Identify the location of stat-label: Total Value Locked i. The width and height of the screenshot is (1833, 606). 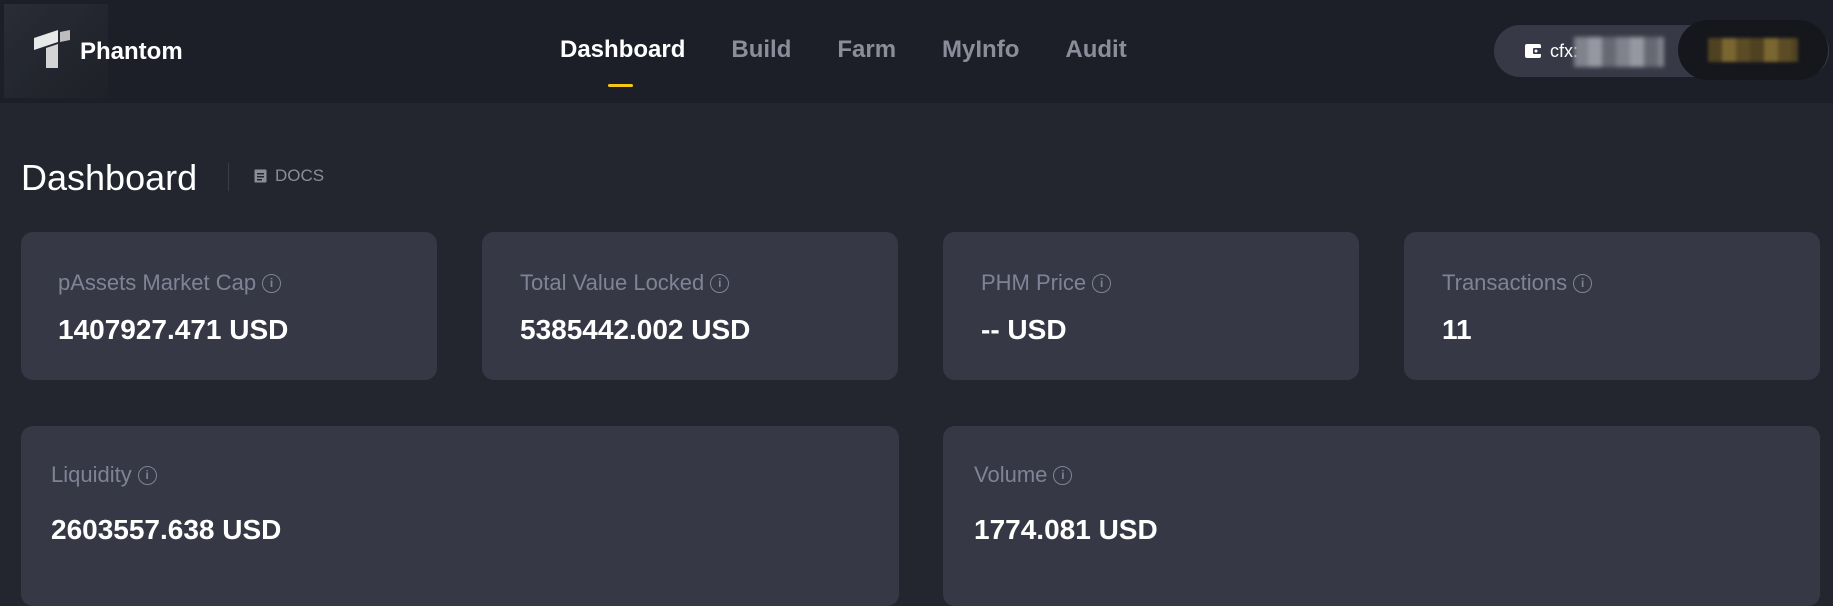
(625, 283).